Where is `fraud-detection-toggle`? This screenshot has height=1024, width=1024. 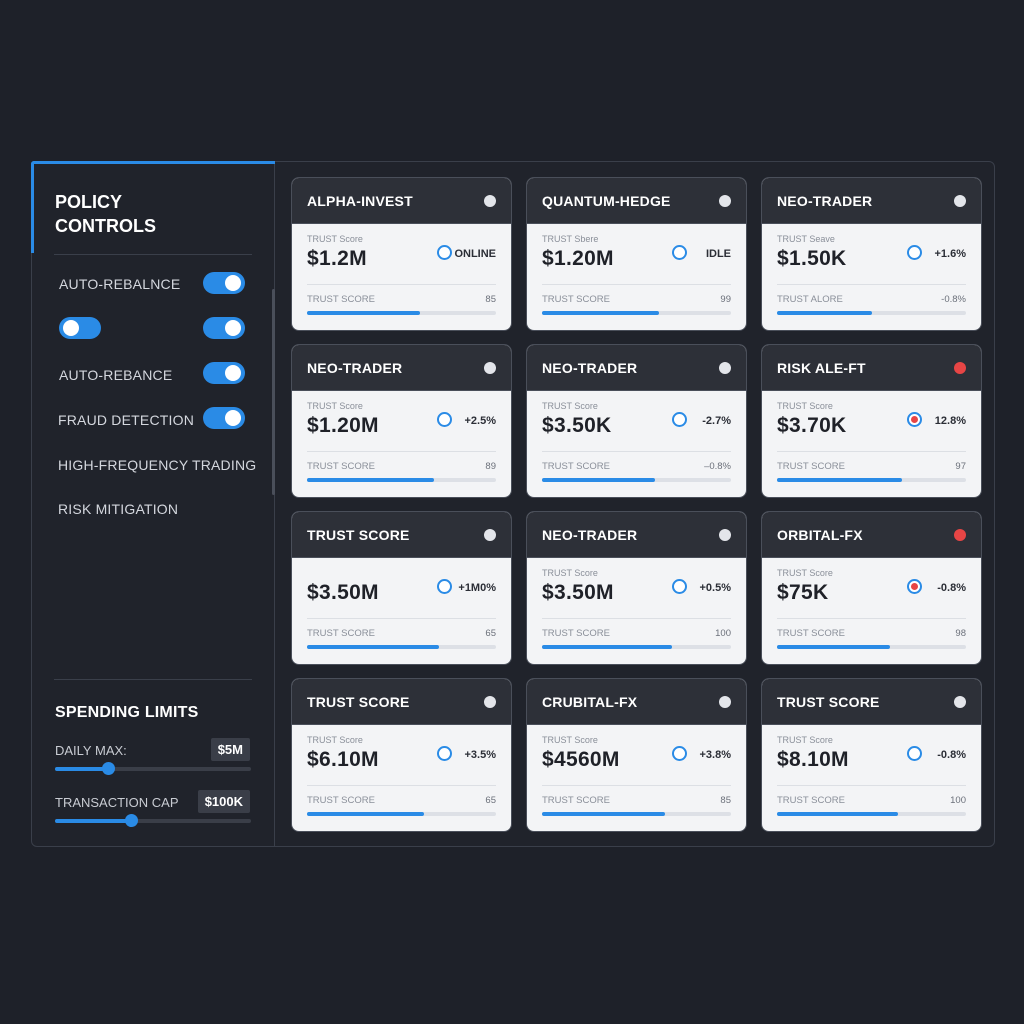 fraud-detection-toggle is located at coordinates (224, 418).